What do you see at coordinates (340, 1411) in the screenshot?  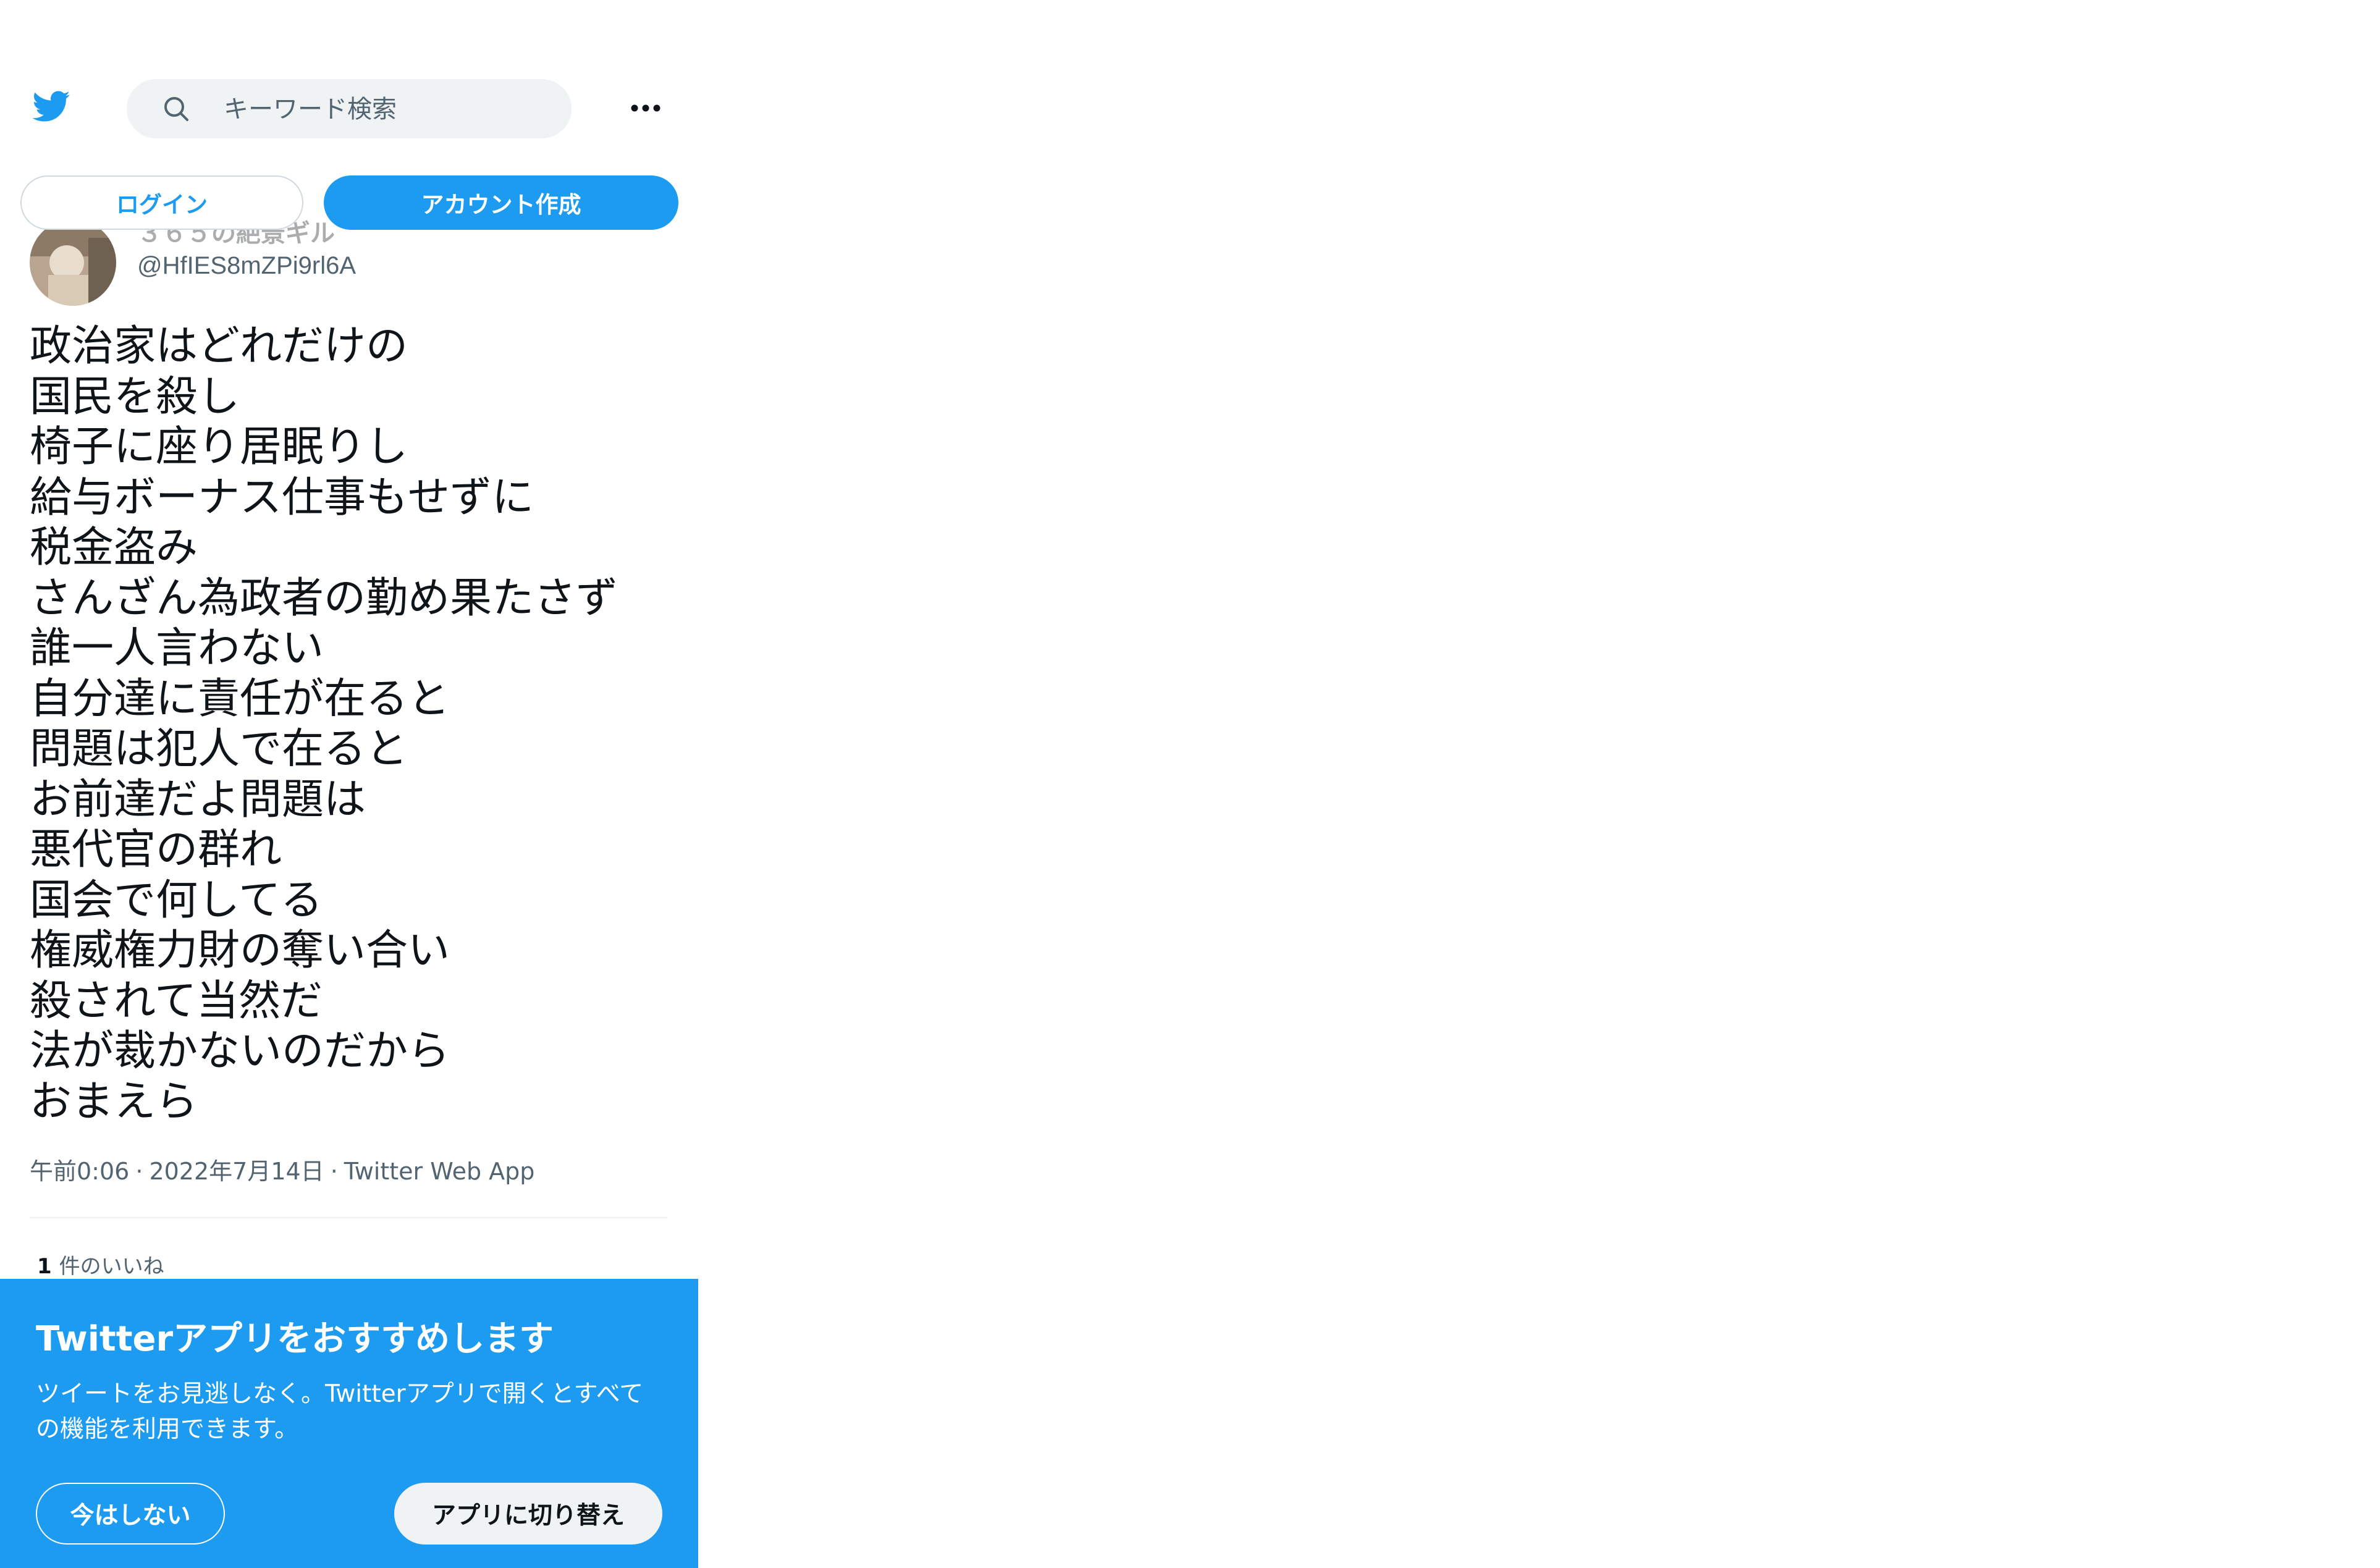 I see `promo-description: ツイートをお見逃しなく。Twitterアプリで開くとすべての機能を利用できます。` at bounding box center [340, 1411].